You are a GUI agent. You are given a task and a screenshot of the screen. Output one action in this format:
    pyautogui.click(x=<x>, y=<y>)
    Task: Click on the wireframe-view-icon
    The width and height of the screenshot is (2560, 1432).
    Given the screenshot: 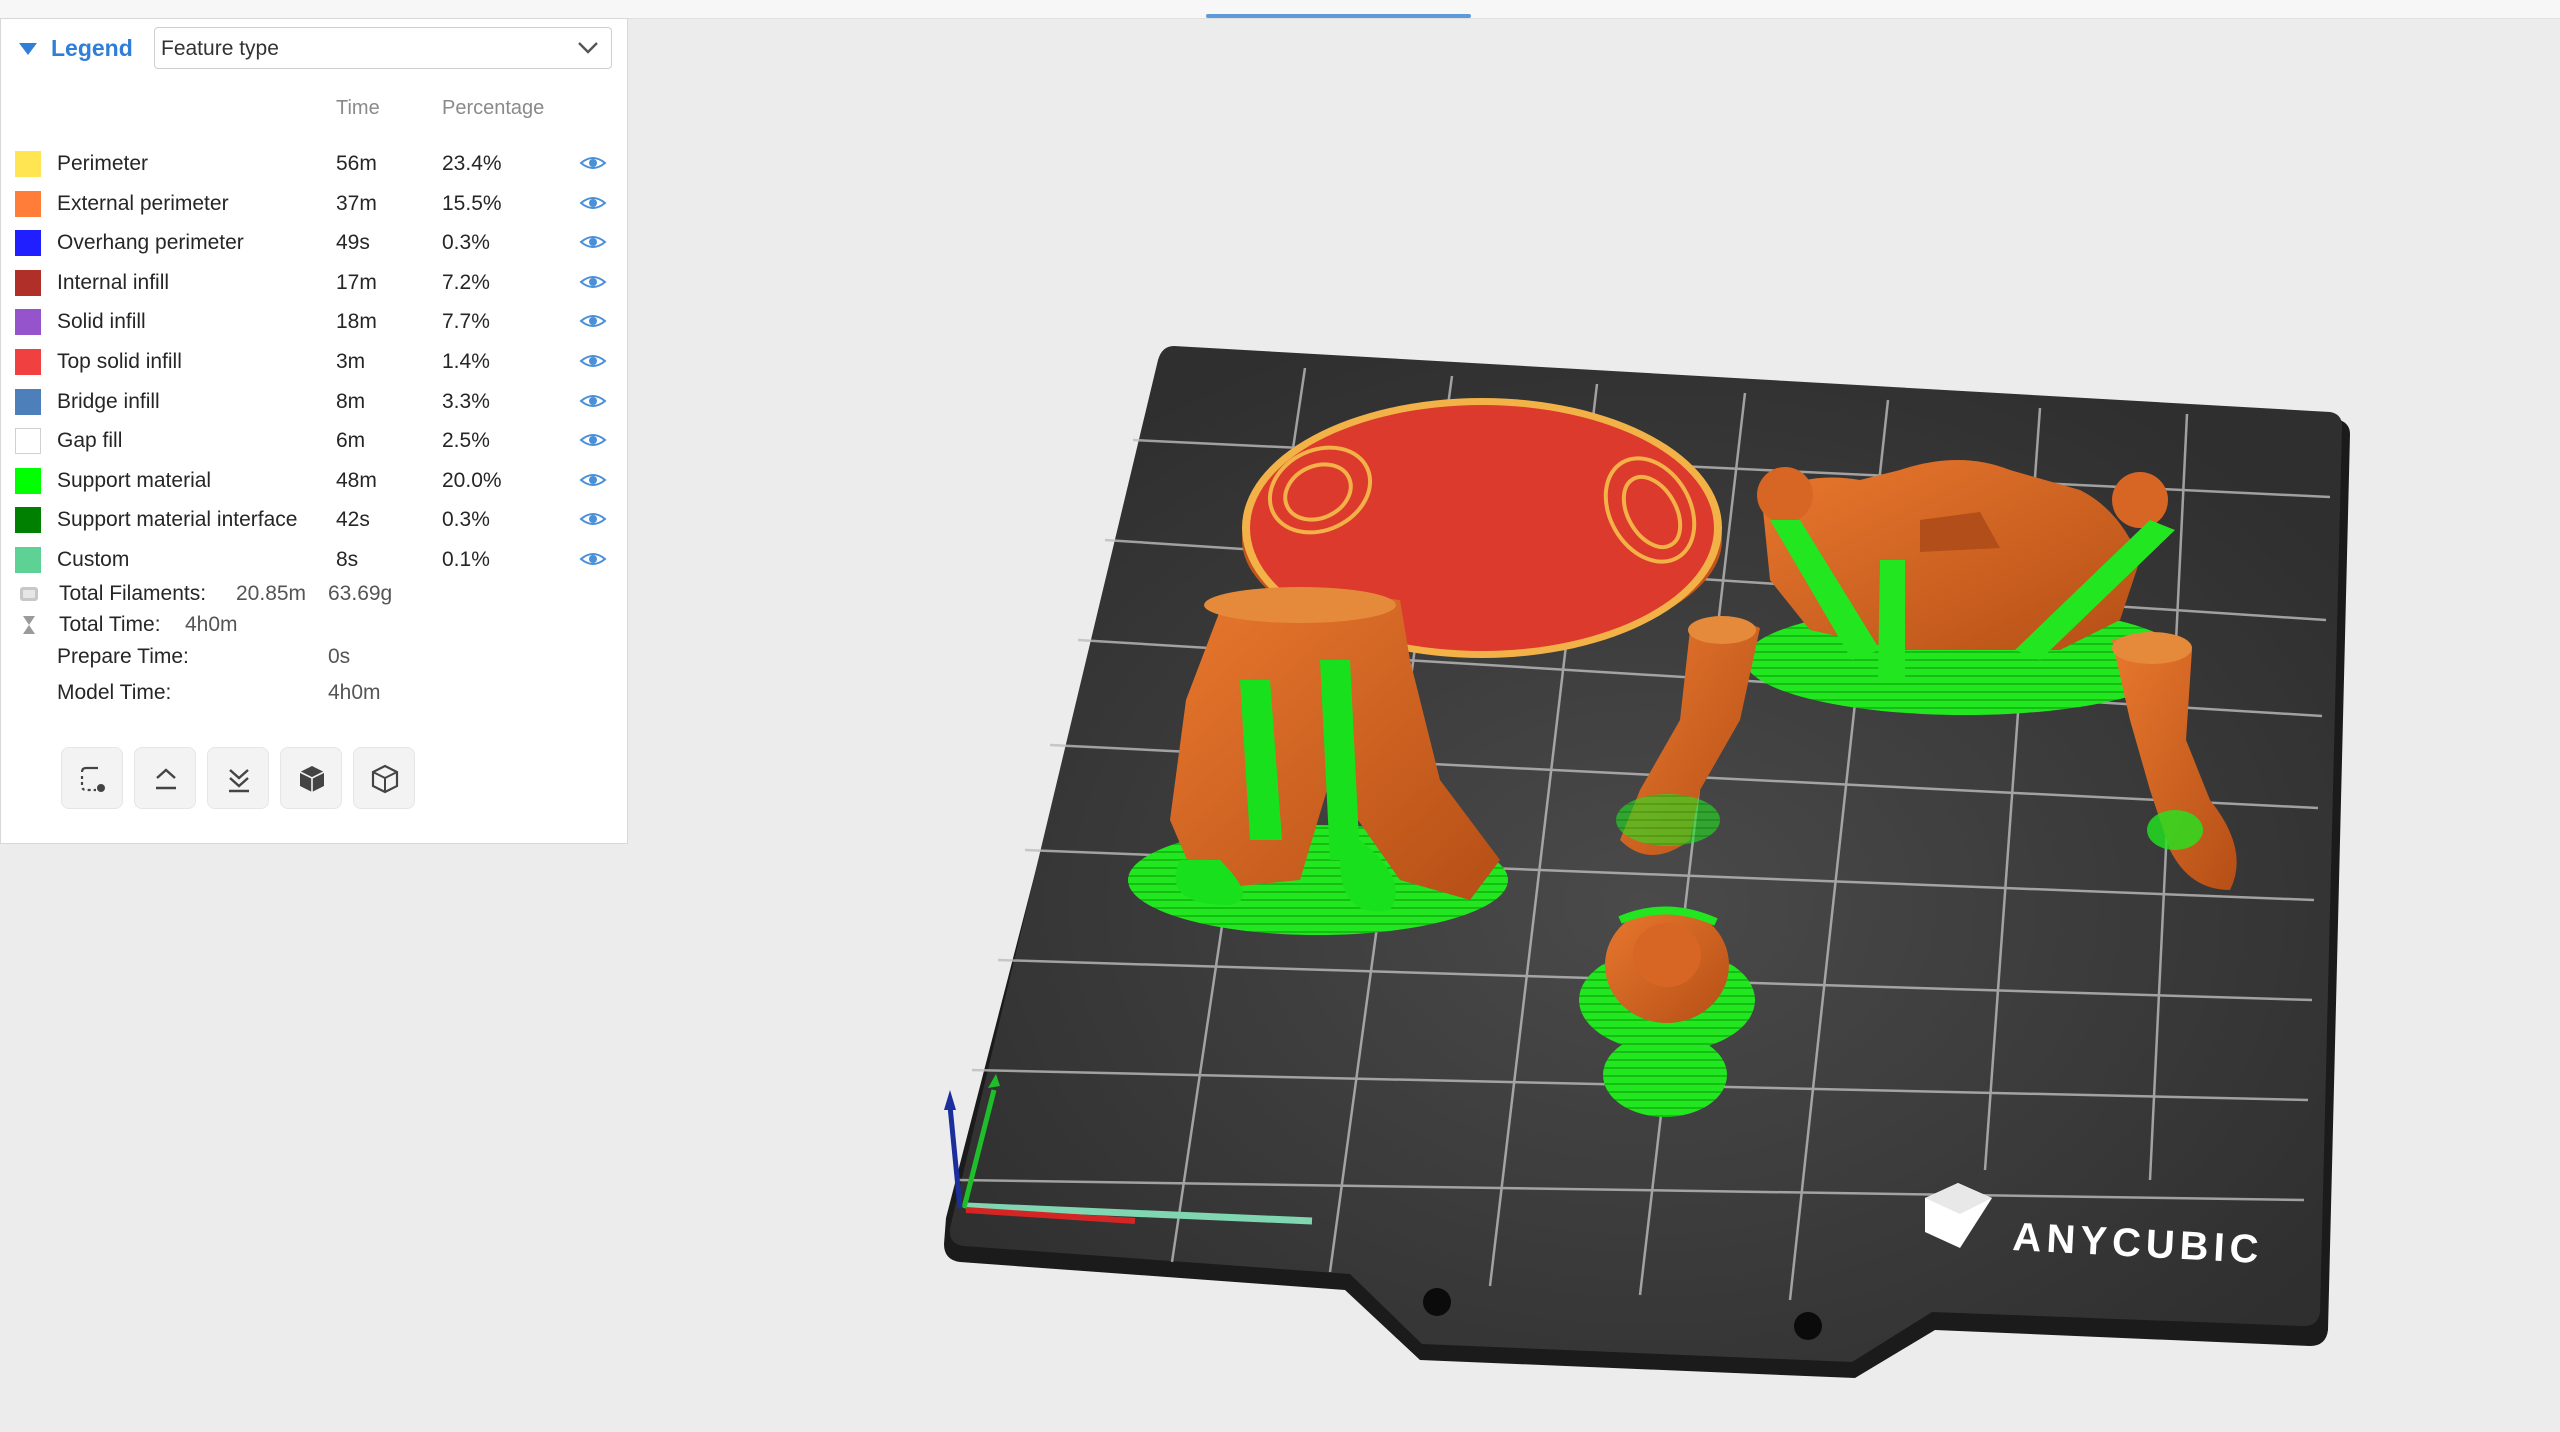 What is the action you would take?
    pyautogui.click(x=385, y=779)
    